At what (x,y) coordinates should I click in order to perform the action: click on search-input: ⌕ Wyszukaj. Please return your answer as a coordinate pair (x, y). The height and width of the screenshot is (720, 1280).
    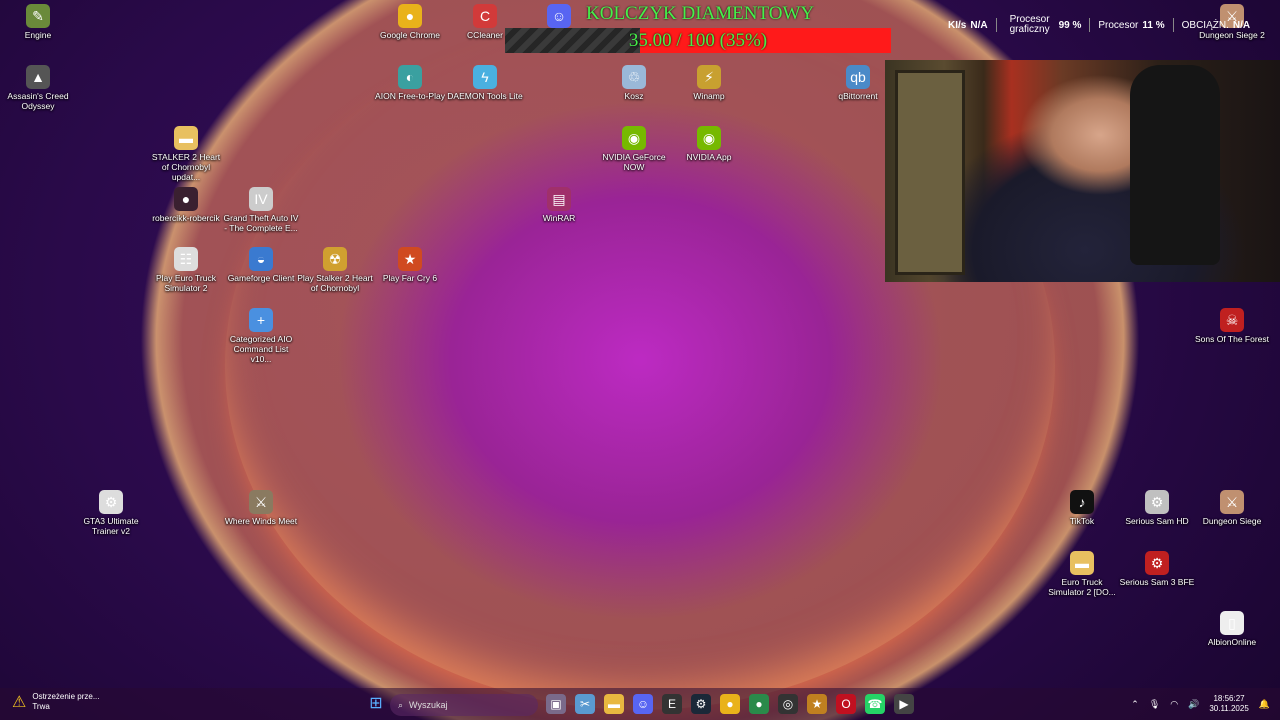
    Looking at the image, I should click on (464, 705).